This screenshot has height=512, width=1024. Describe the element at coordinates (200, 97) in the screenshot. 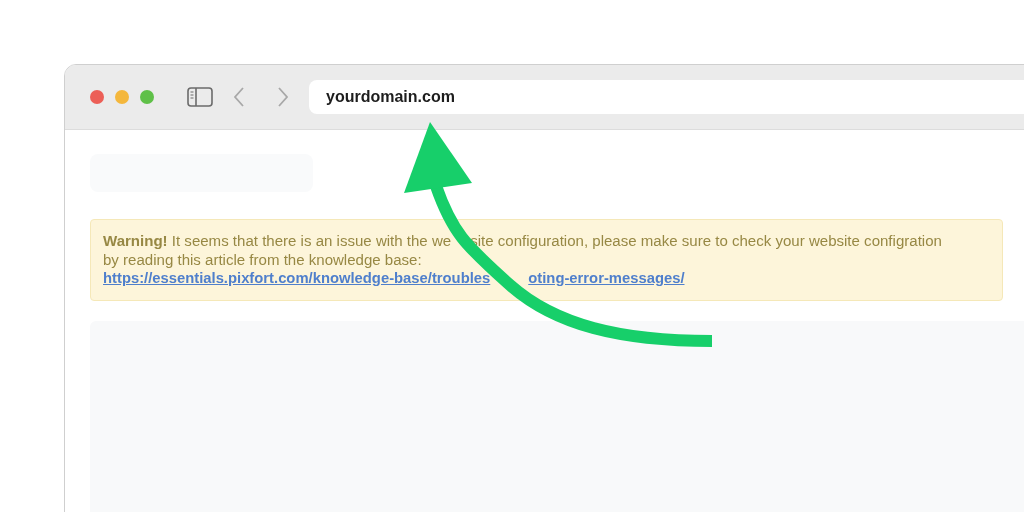

I see `sidebar-icon` at that location.